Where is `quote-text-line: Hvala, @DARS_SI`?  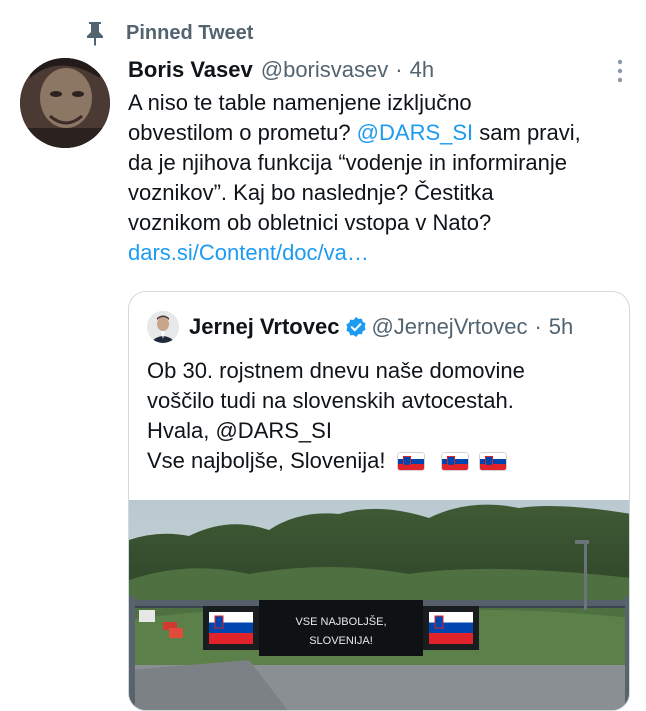
quote-text-line: Hvala, @DARS_SI is located at coordinates (239, 430).